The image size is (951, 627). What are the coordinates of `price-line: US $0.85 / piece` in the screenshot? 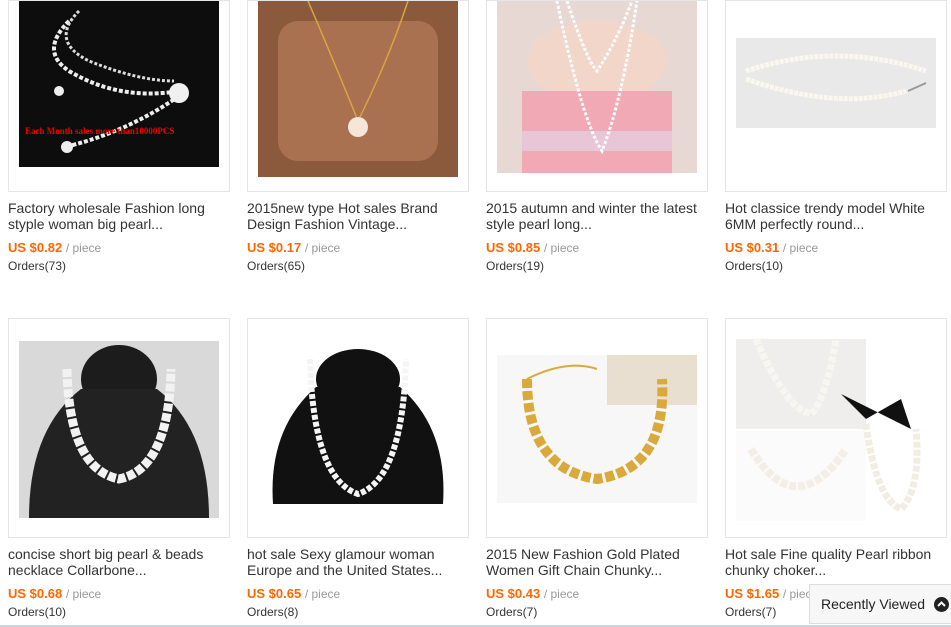 It's located at (532, 247).